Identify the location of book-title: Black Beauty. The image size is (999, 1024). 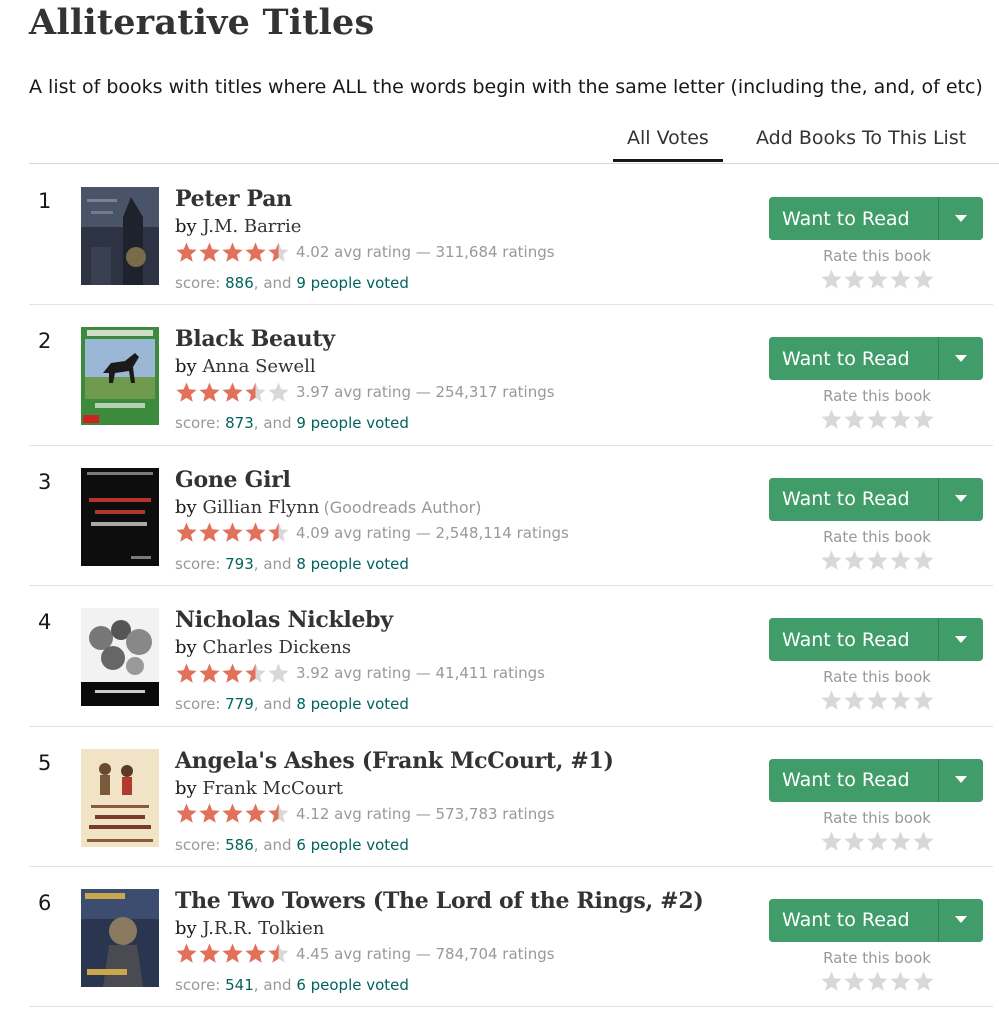
(475, 339).